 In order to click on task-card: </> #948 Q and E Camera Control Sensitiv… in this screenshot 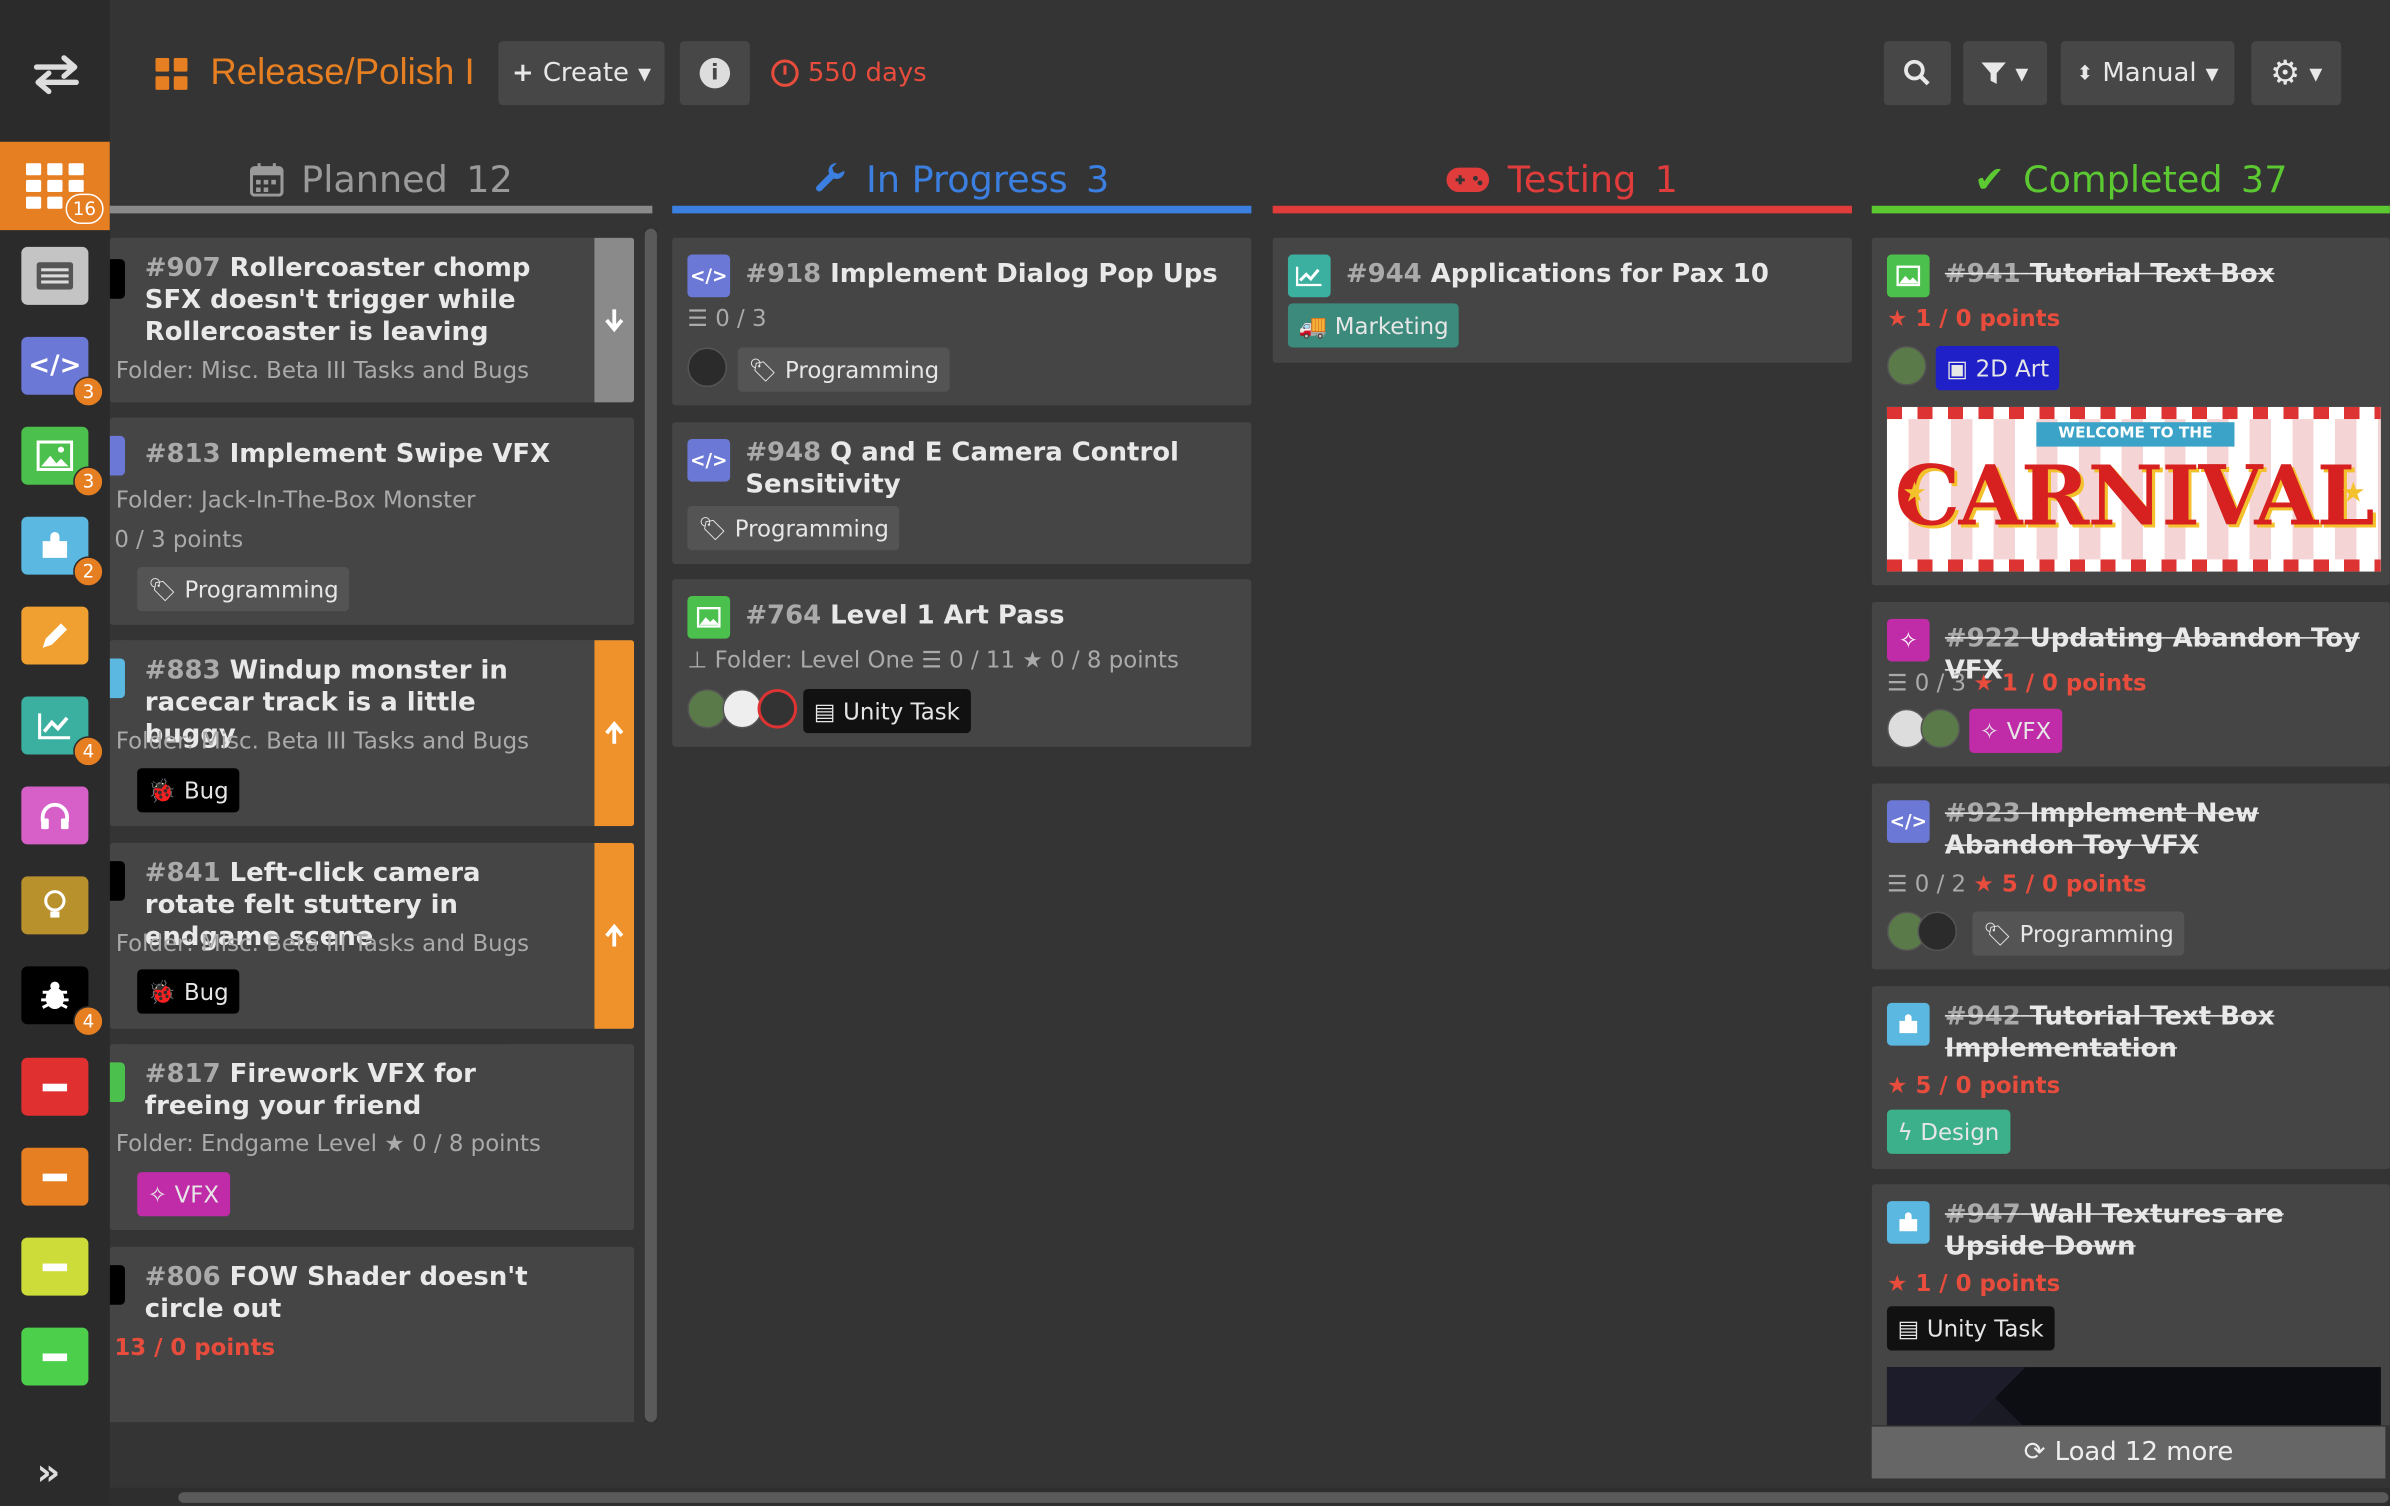, I will do `click(962, 493)`.